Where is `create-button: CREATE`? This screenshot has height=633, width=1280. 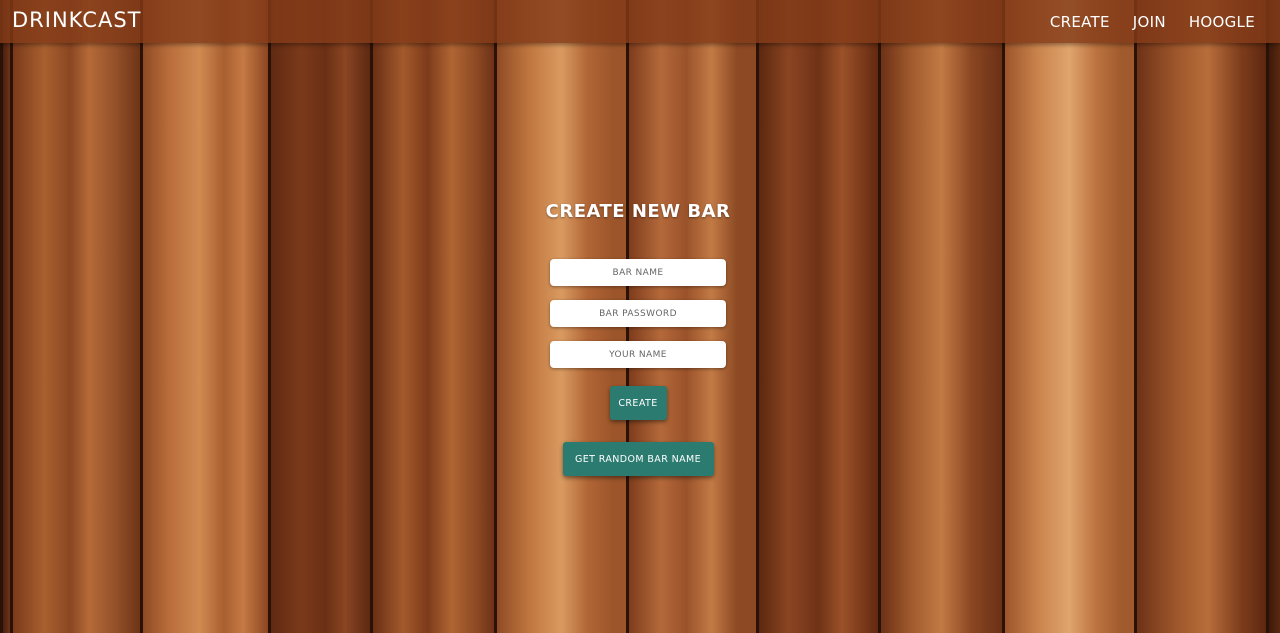 create-button: CREATE is located at coordinates (638, 403).